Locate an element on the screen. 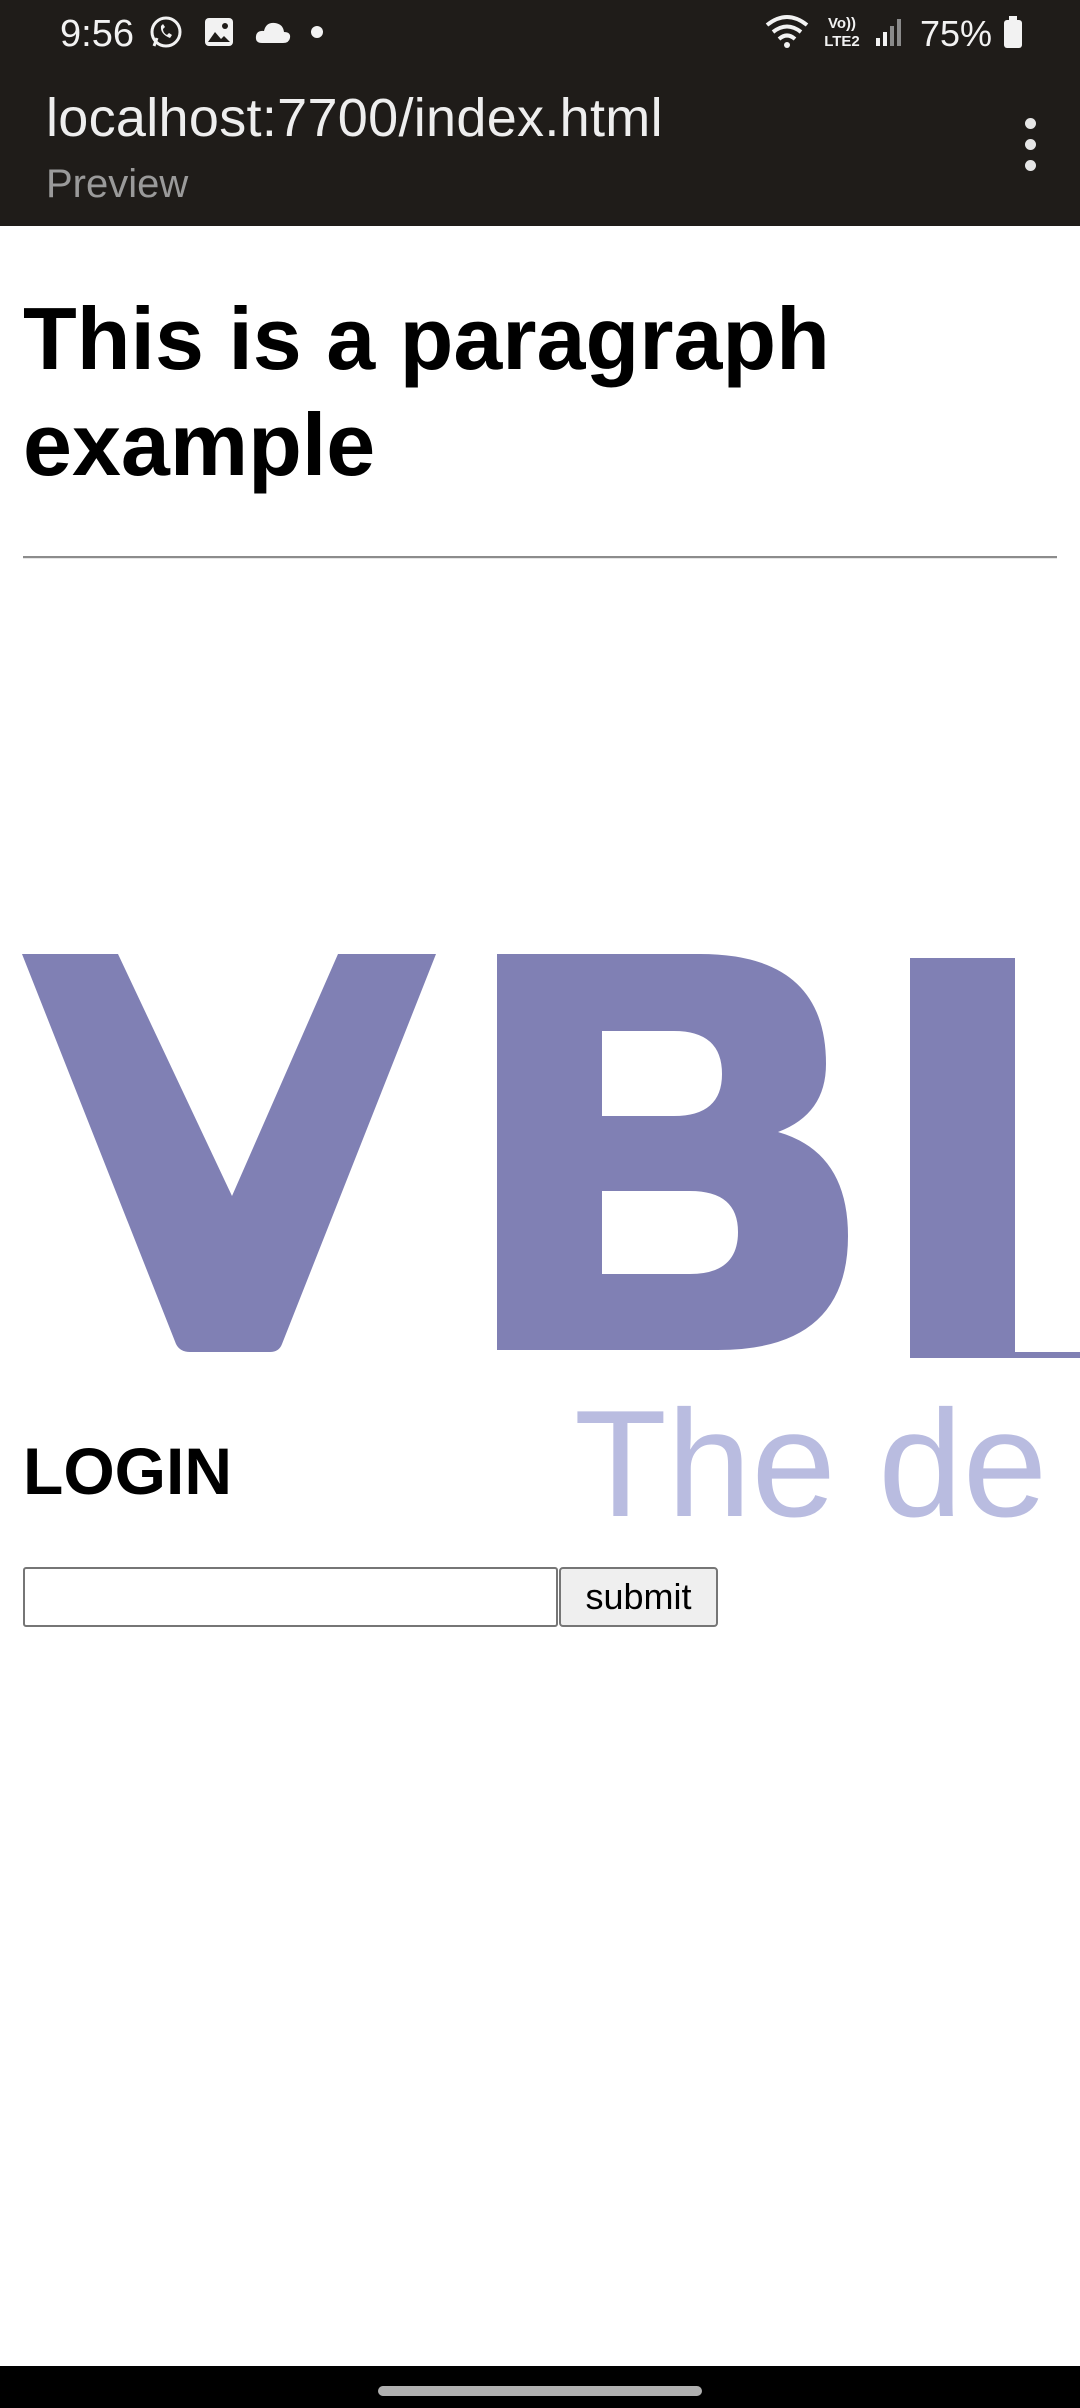 Image resolution: width=1080 pixels, height=2408 pixels. submit-button: submit is located at coordinates (638, 1597).